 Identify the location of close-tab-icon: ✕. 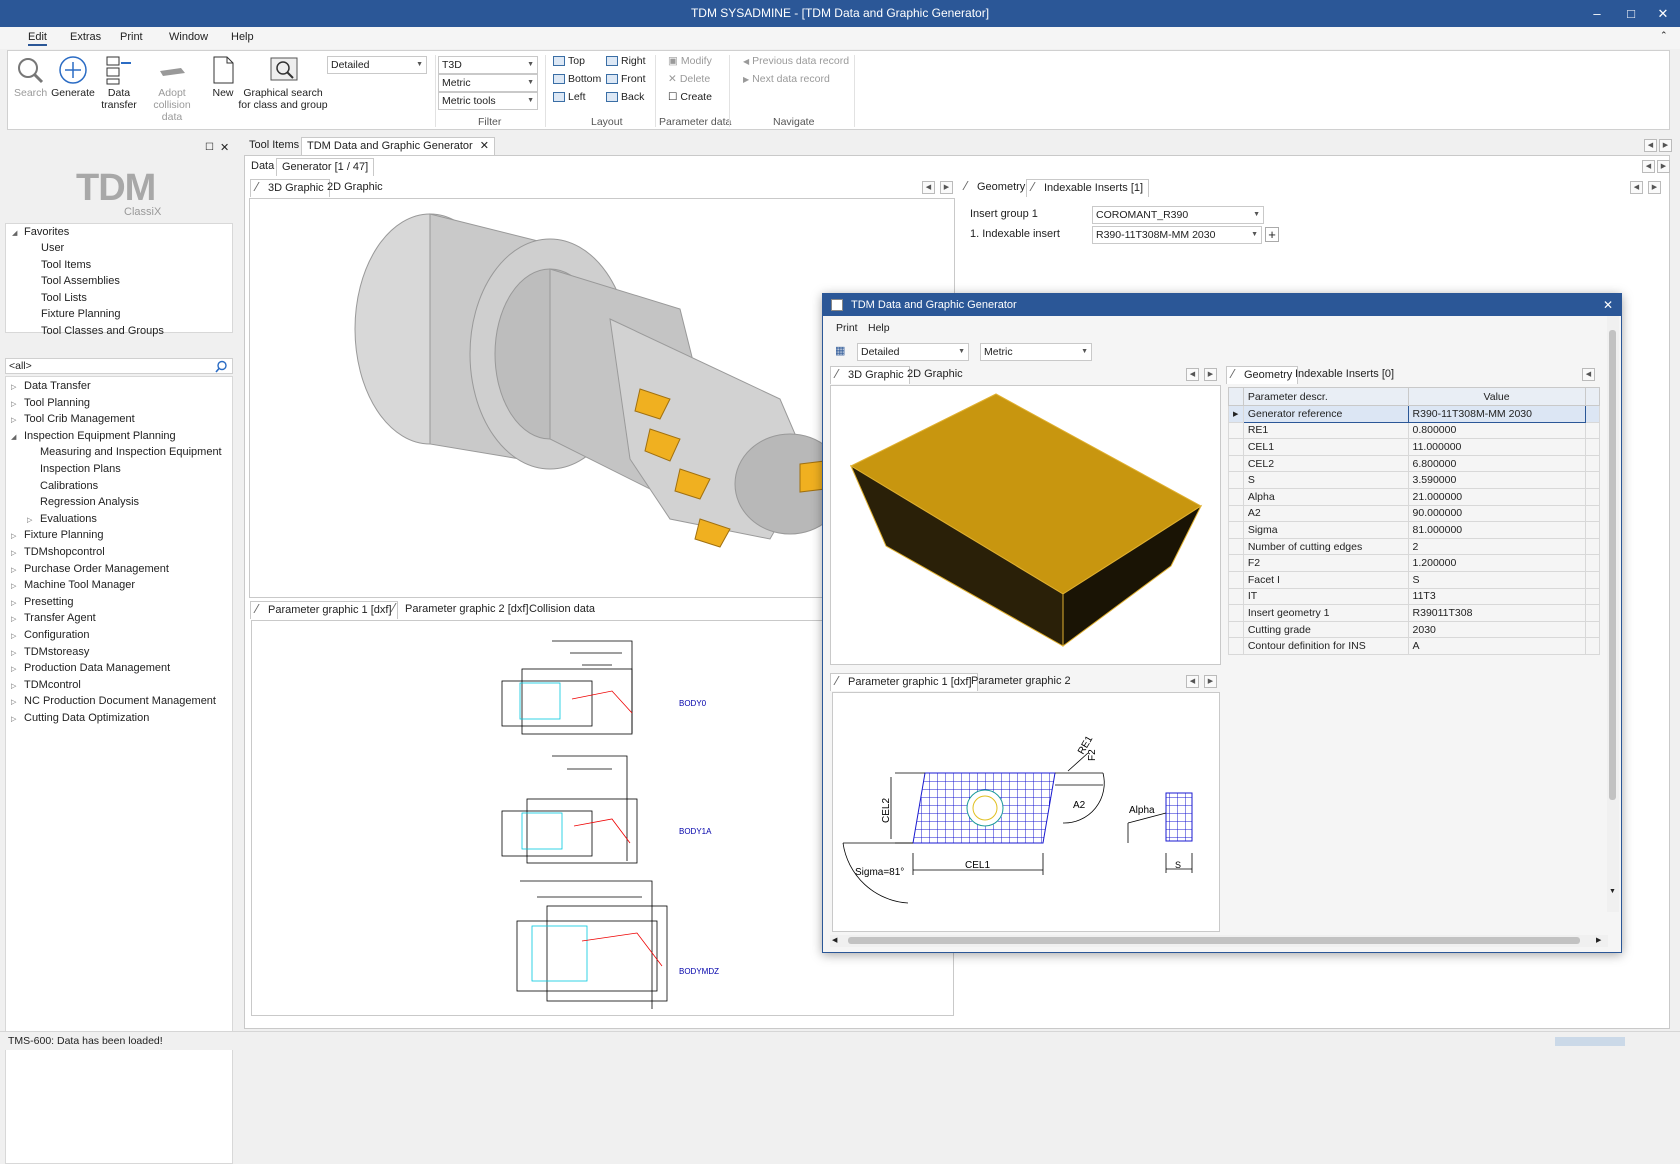
(484, 146).